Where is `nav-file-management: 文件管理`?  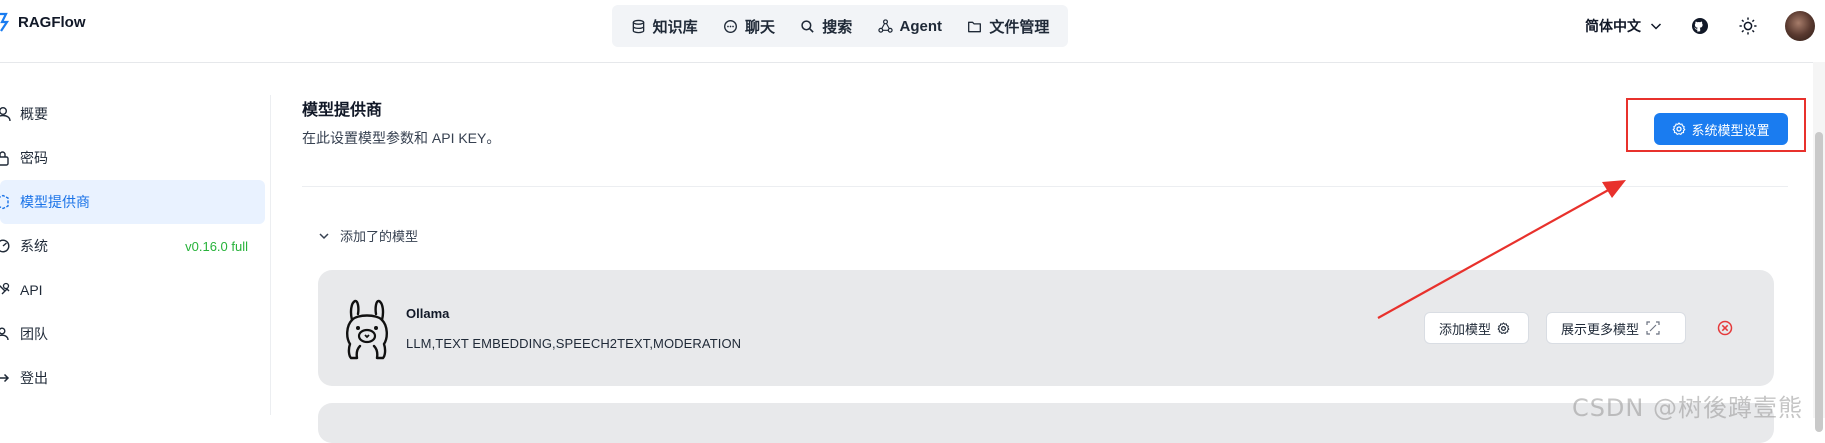 nav-file-management: 文件管理 is located at coordinates (1008, 26).